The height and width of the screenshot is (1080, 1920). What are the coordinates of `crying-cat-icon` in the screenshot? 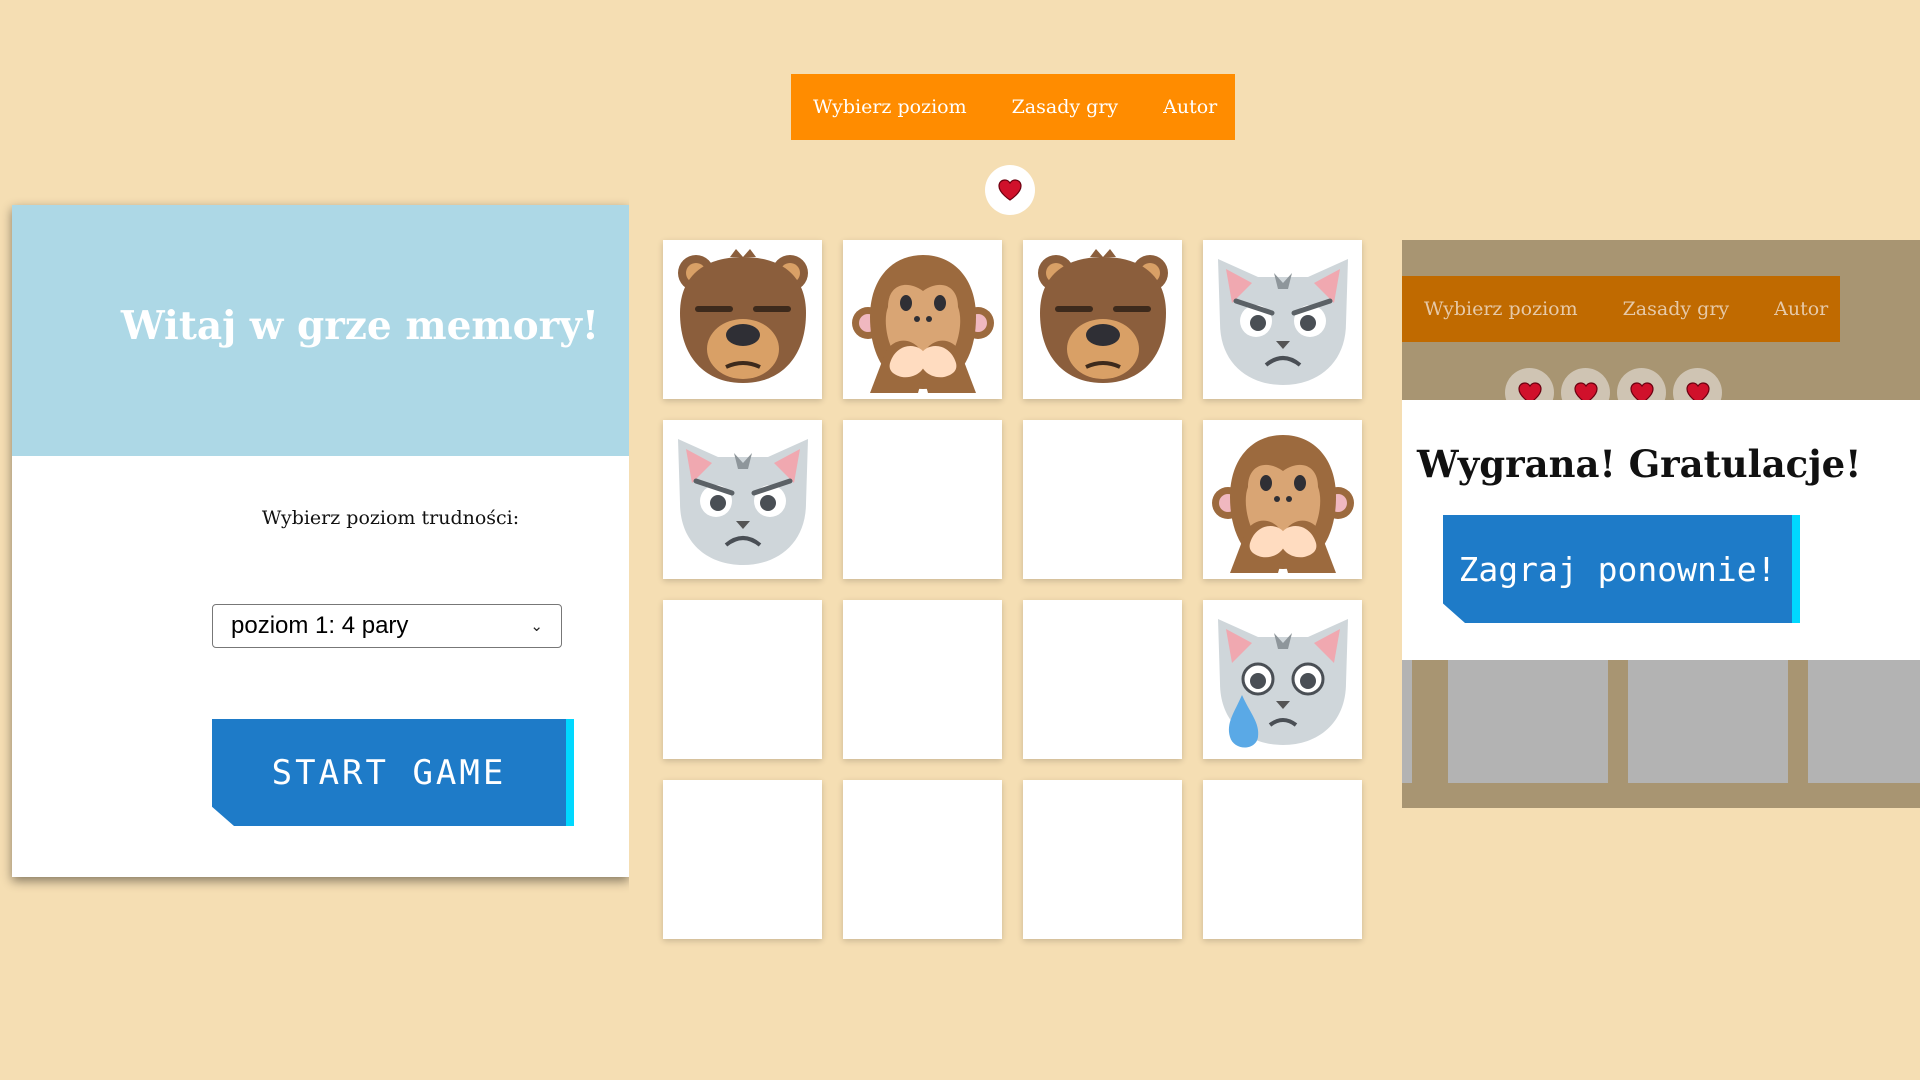 It's located at (1283, 680).